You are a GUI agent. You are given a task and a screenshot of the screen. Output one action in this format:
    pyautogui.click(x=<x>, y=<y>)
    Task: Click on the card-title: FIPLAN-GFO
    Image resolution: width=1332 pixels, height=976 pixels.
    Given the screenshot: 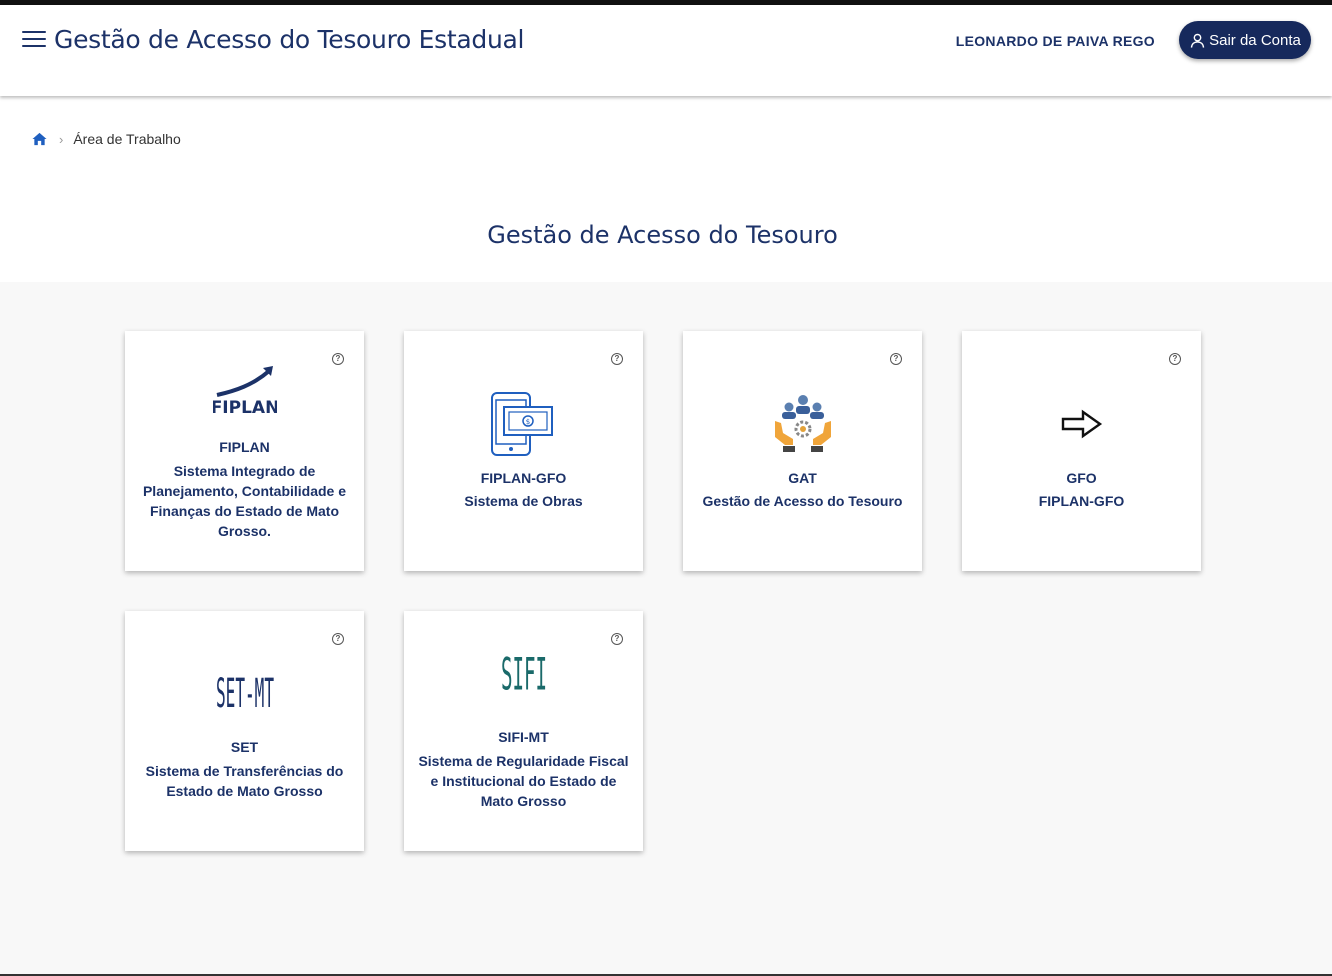 What is the action you would take?
    pyautogui.click(x=523, y=478)
    